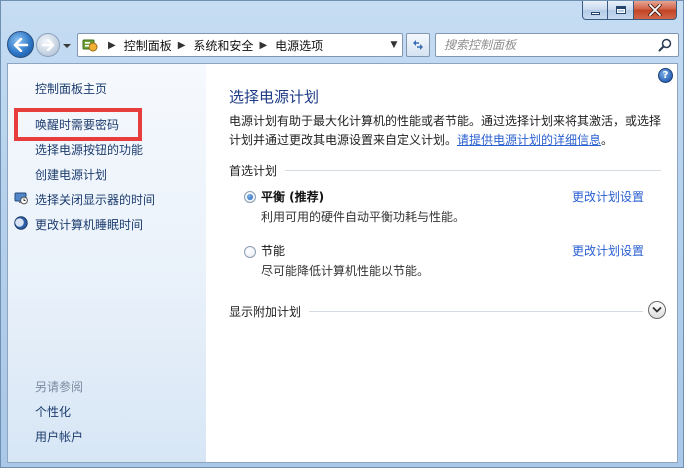 This screenshot has width=684, height=468. Describe the element at coordinates (665, 75) in the screenshot. I see `help-button: ?` at that location.